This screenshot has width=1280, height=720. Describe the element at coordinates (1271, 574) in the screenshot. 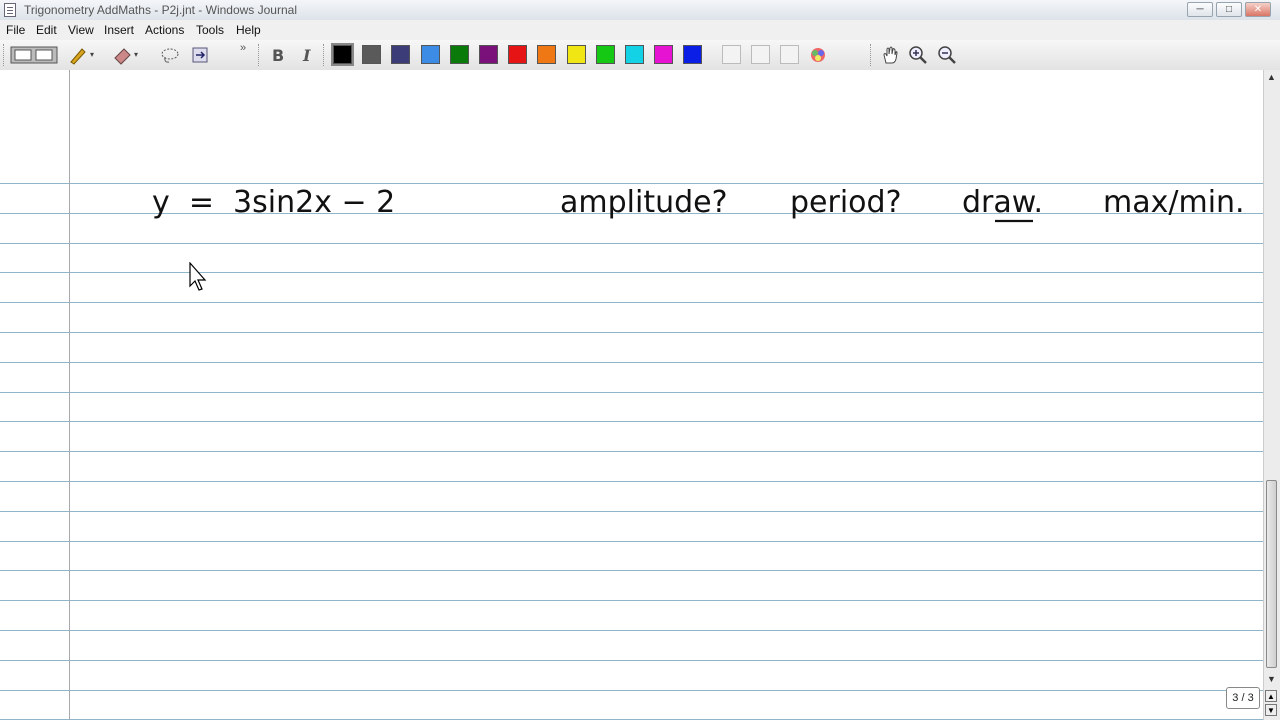

I see `scrollbar-thumb` at that location.